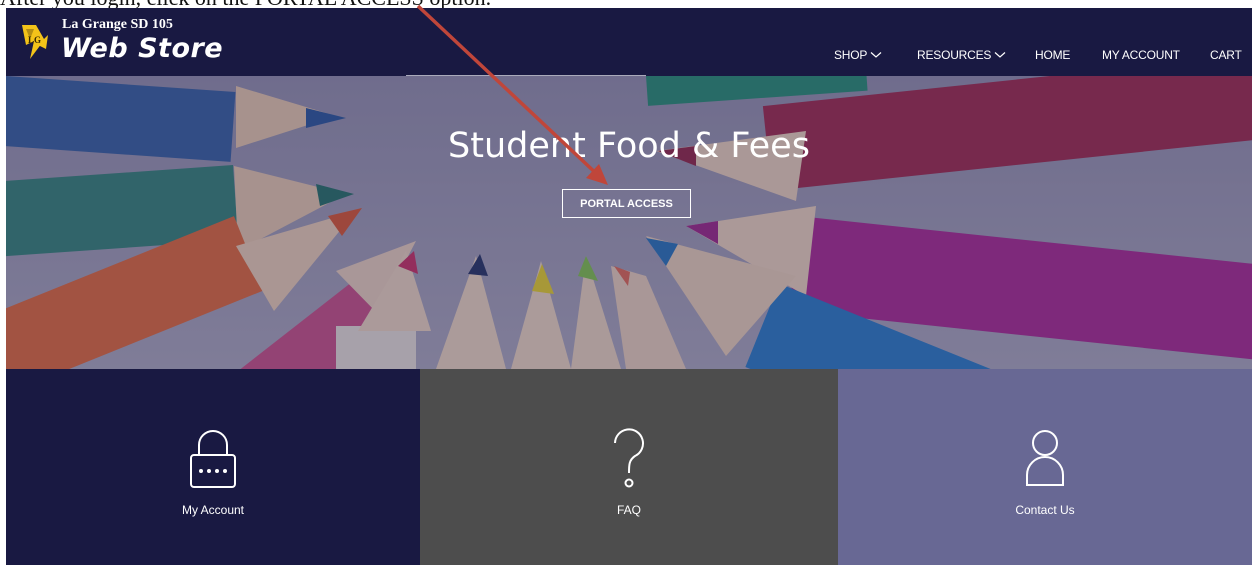 The width and height of the screenshot is (1252, 565). I want to click on nav-my-account: MY ACCOUNT, so click(1141, 55).